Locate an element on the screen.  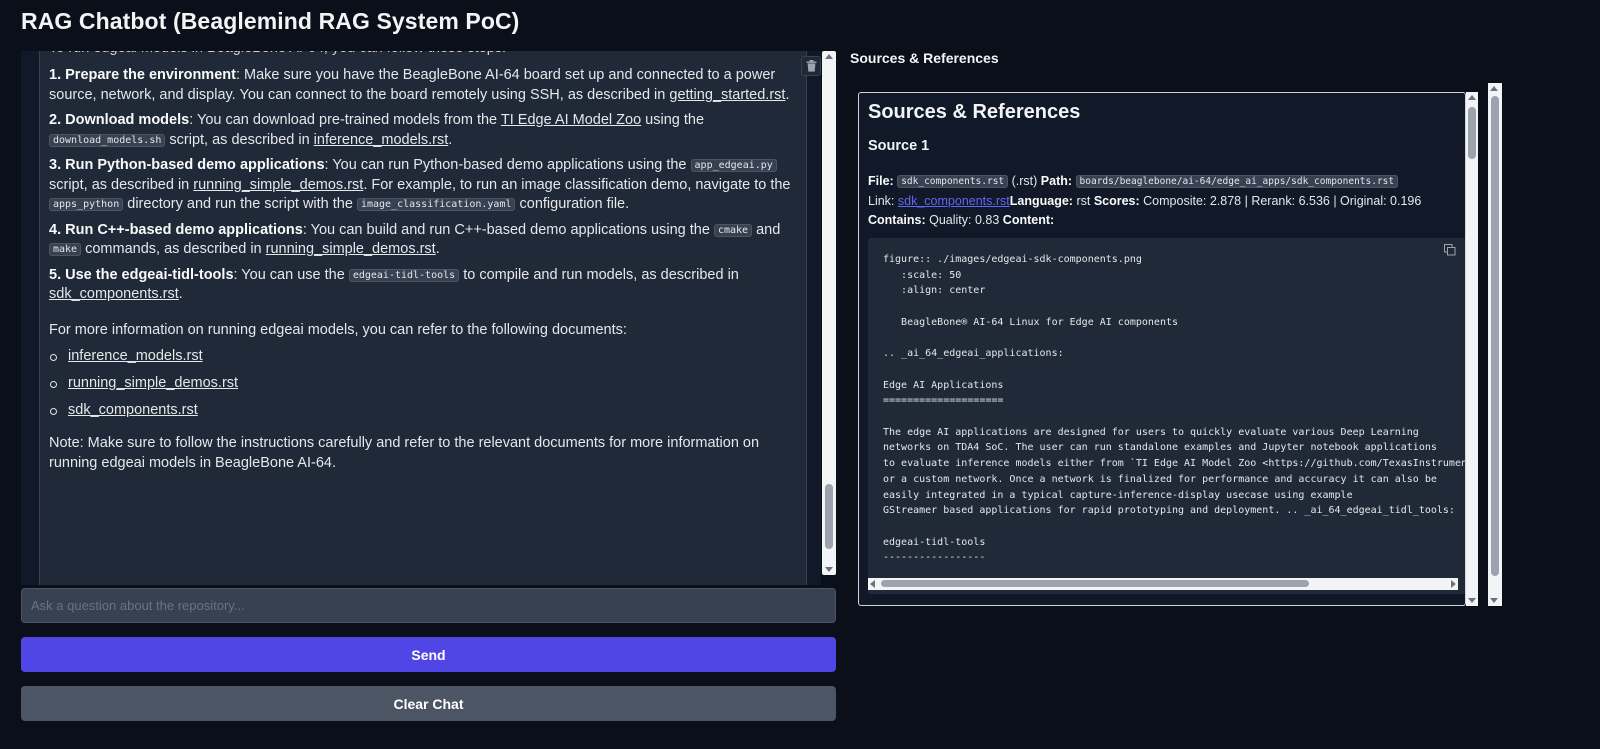
inline-code: cmake is located at coordinates (733, 230).